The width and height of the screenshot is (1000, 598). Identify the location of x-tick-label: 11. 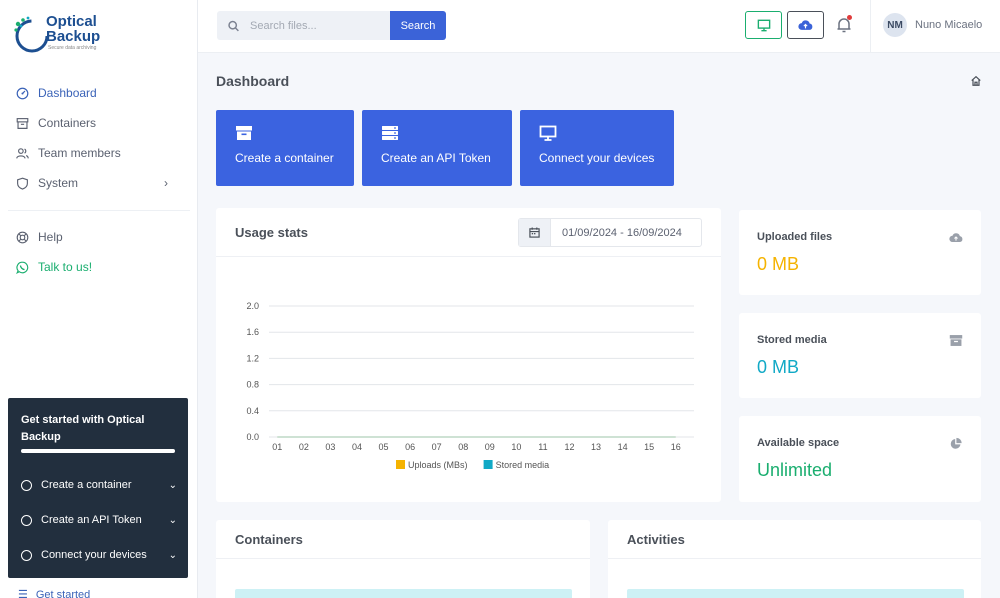
(542, 447).